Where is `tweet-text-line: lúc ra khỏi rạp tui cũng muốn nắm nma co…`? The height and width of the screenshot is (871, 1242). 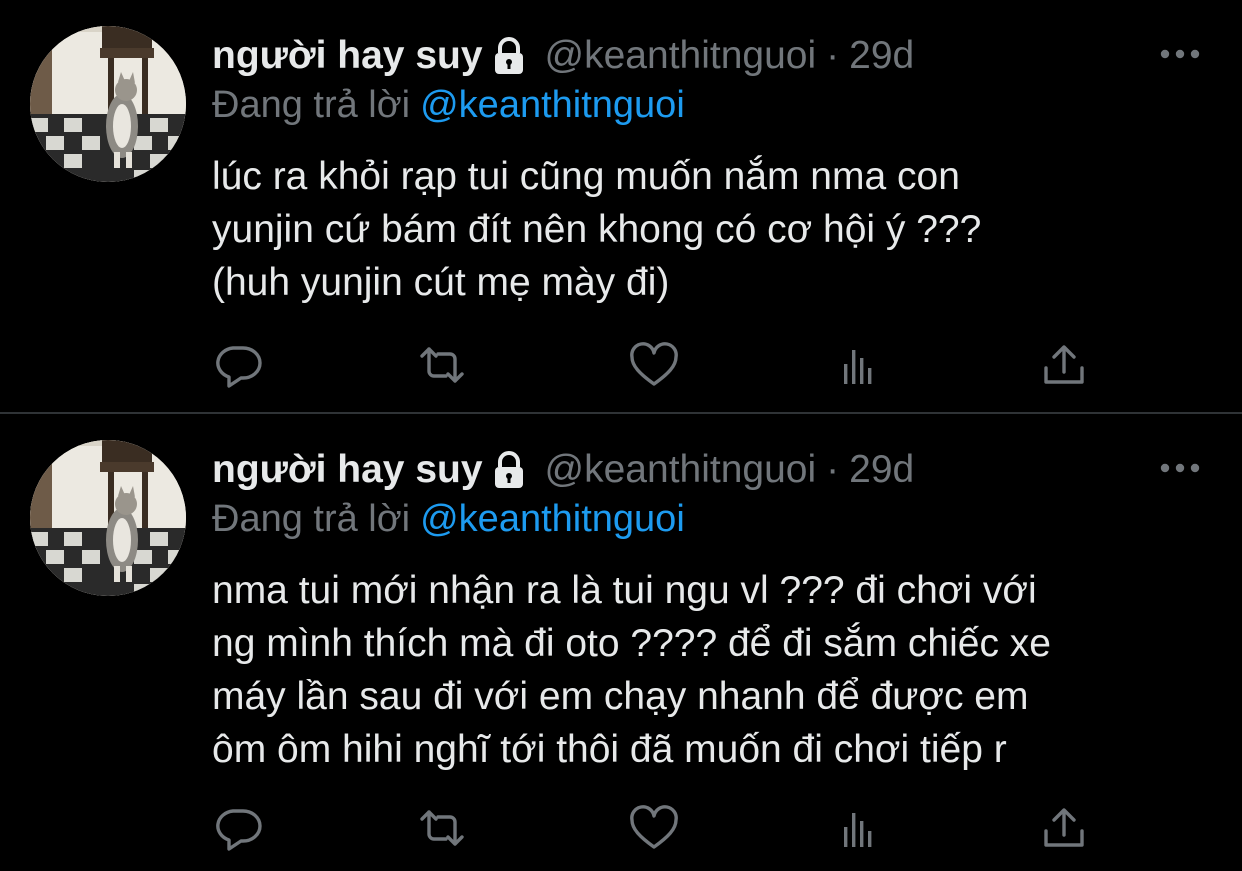
tweet-text-line: lúc ra khỏi rạp tui cũng muốn nắm nma co… is located at coordinates (586, 176).